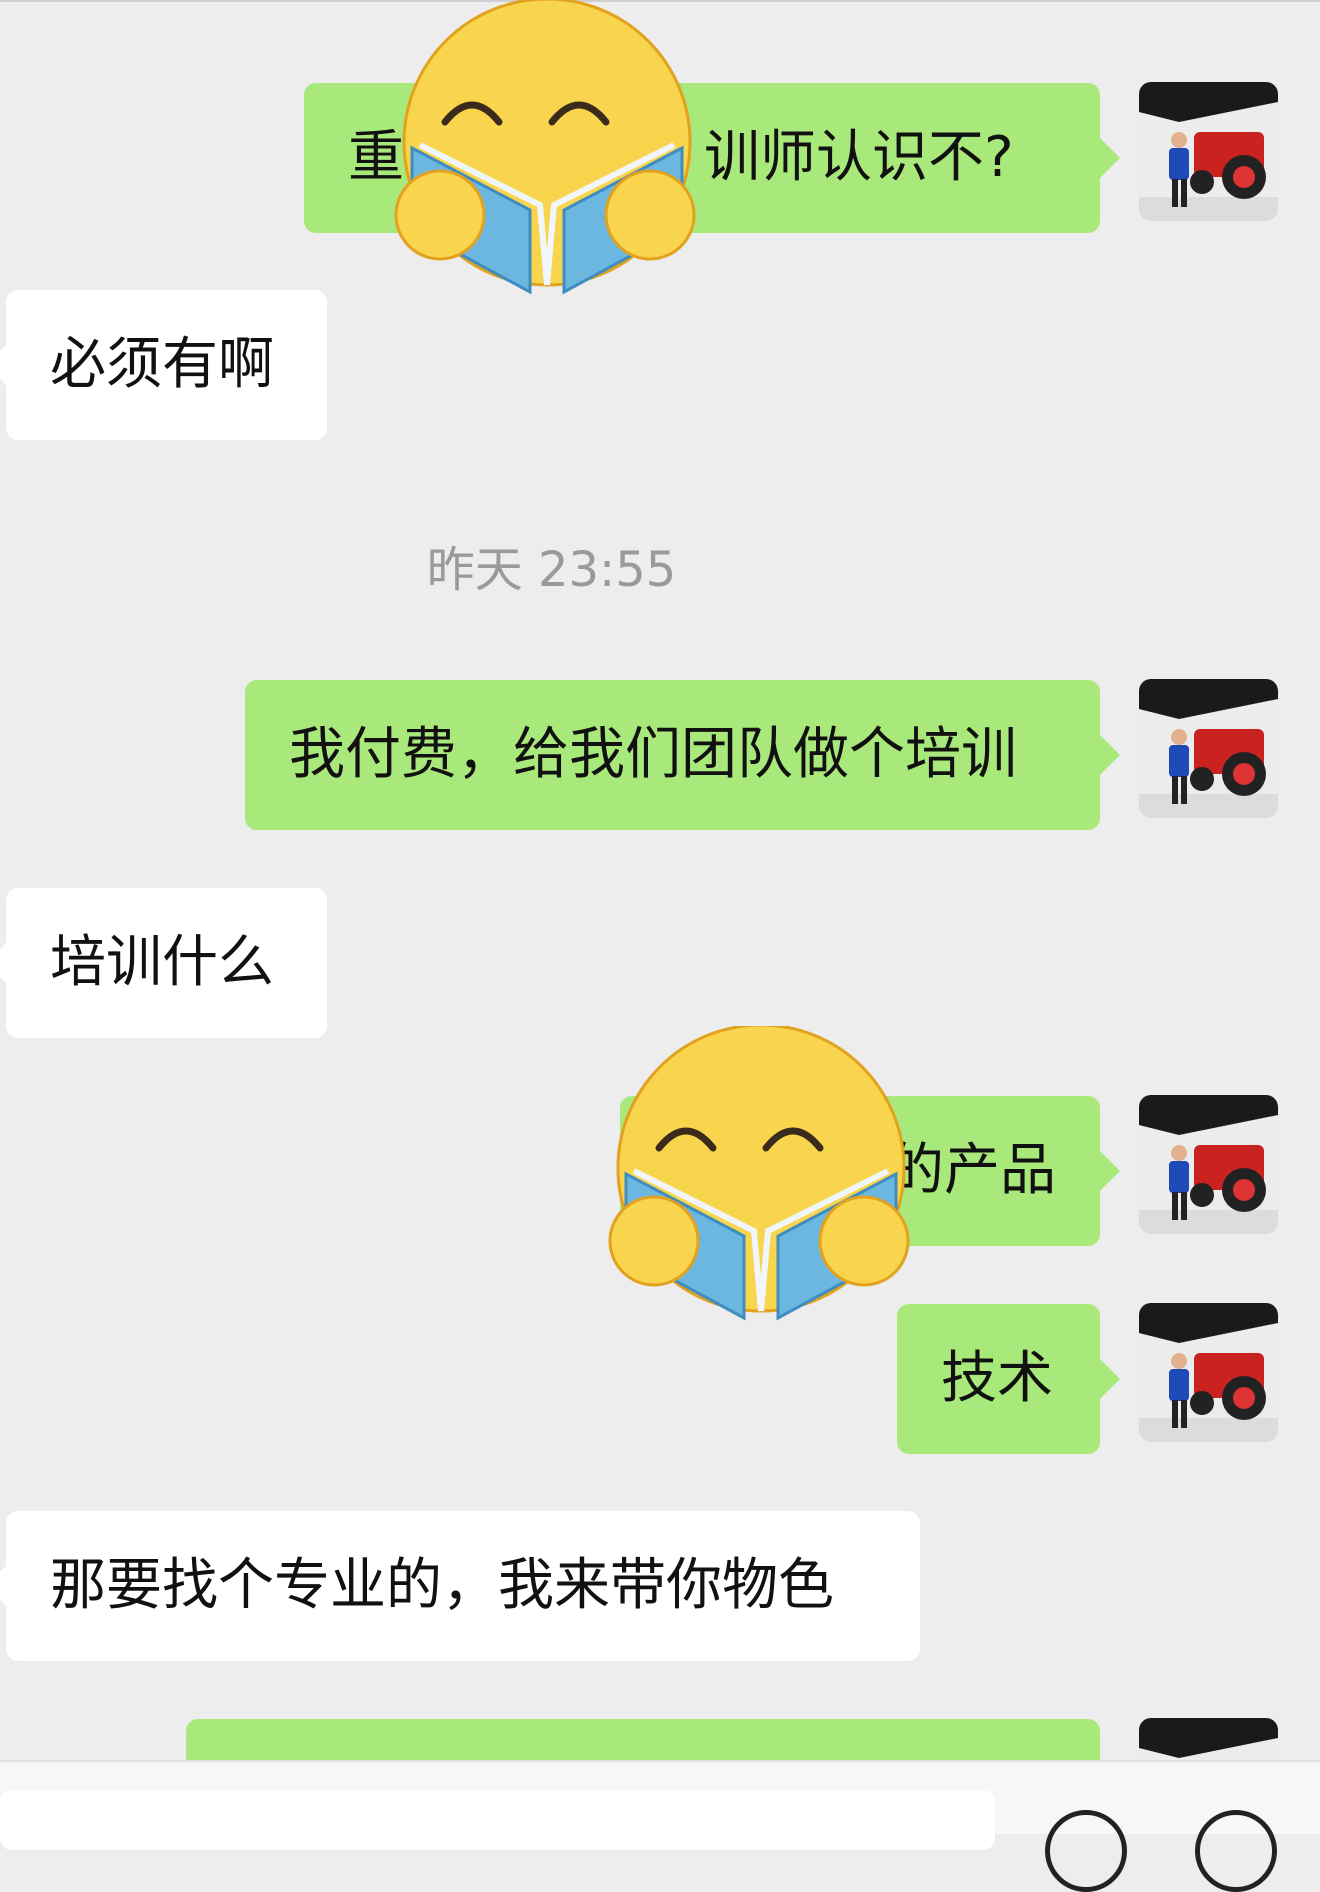  I want to click on message-timestamp: 昨天 23:55, so click(551, 570).